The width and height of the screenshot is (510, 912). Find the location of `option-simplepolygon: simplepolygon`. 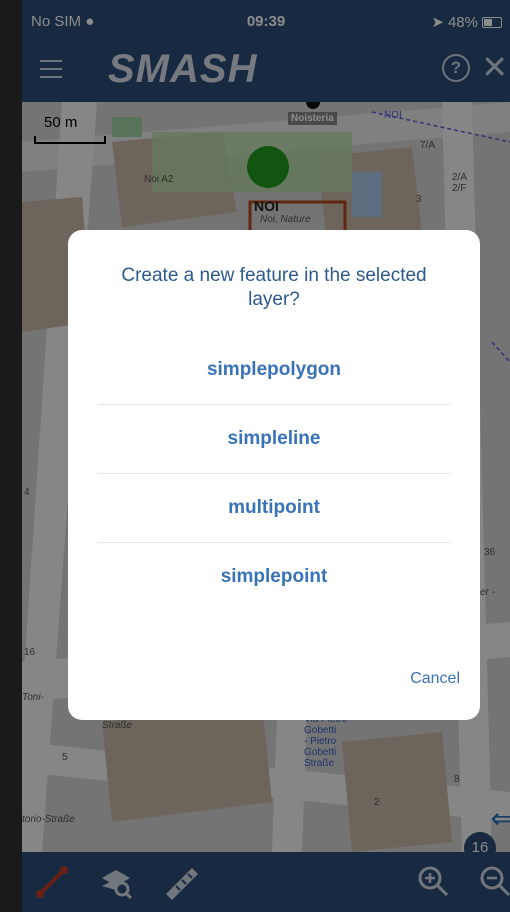

option-simplepolygon: simplepolygon is located at coordinates (274, 370).